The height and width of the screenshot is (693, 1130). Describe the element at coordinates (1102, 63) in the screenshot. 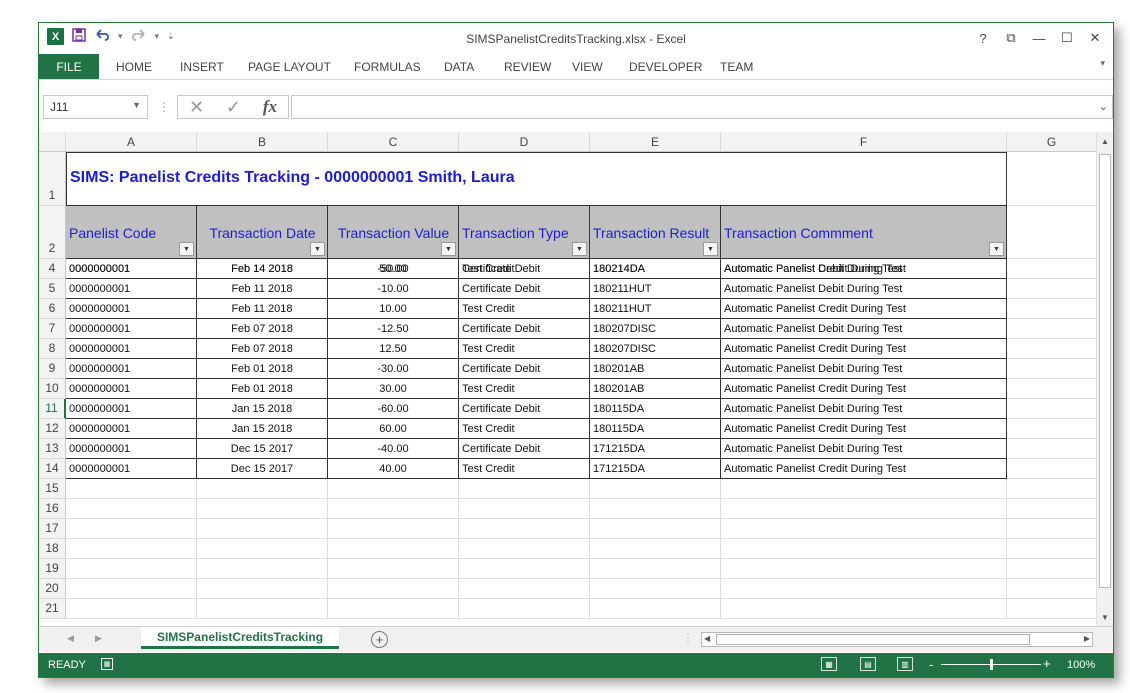

I see `ribbon-collapse-icon: ▾` at that location.